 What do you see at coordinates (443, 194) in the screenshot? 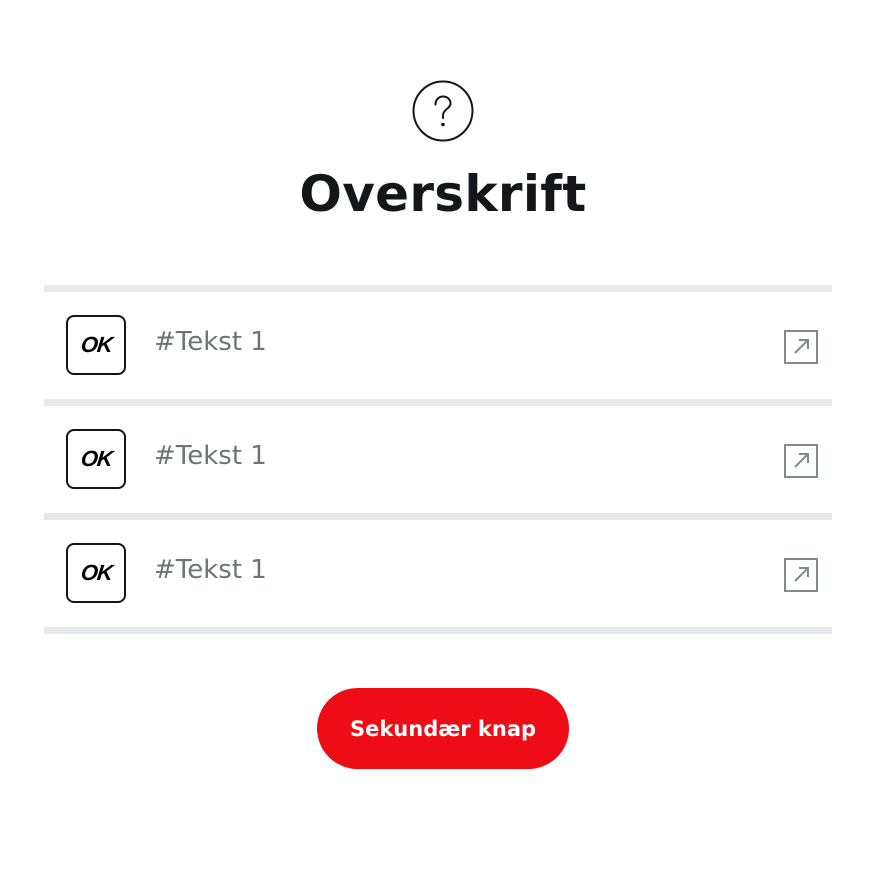
I see `page-title: Overskrift` at bounding box center [443, 194].